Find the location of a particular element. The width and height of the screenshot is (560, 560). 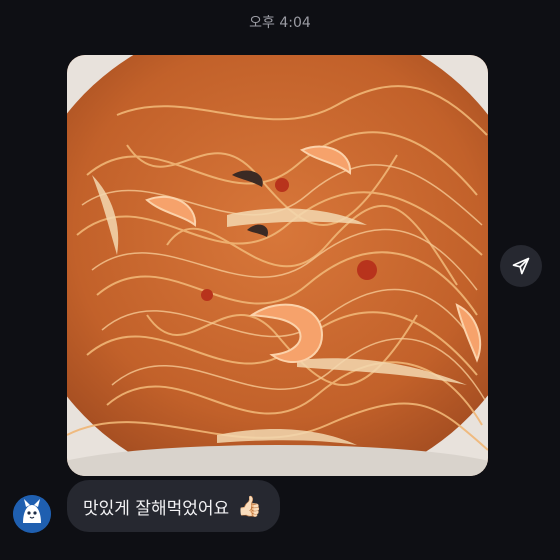

message-text: 맛있게 잘해먹었어요 is located at coordinates (156, 508).